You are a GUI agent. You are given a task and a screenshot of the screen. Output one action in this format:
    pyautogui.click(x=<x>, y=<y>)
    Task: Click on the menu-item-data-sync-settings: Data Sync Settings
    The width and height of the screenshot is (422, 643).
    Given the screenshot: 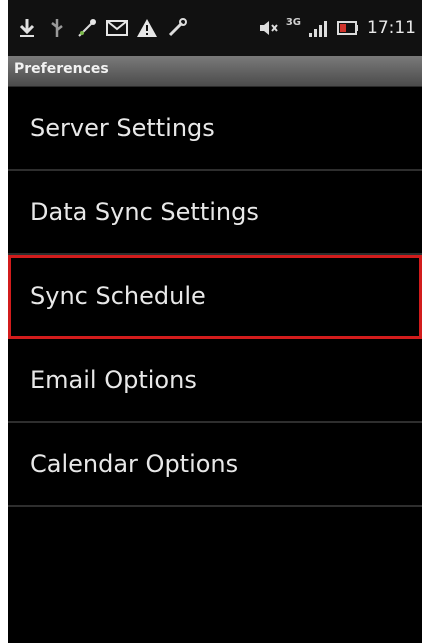 What is the action you would take?
    pyautogui.click(x=215, y=213)
    